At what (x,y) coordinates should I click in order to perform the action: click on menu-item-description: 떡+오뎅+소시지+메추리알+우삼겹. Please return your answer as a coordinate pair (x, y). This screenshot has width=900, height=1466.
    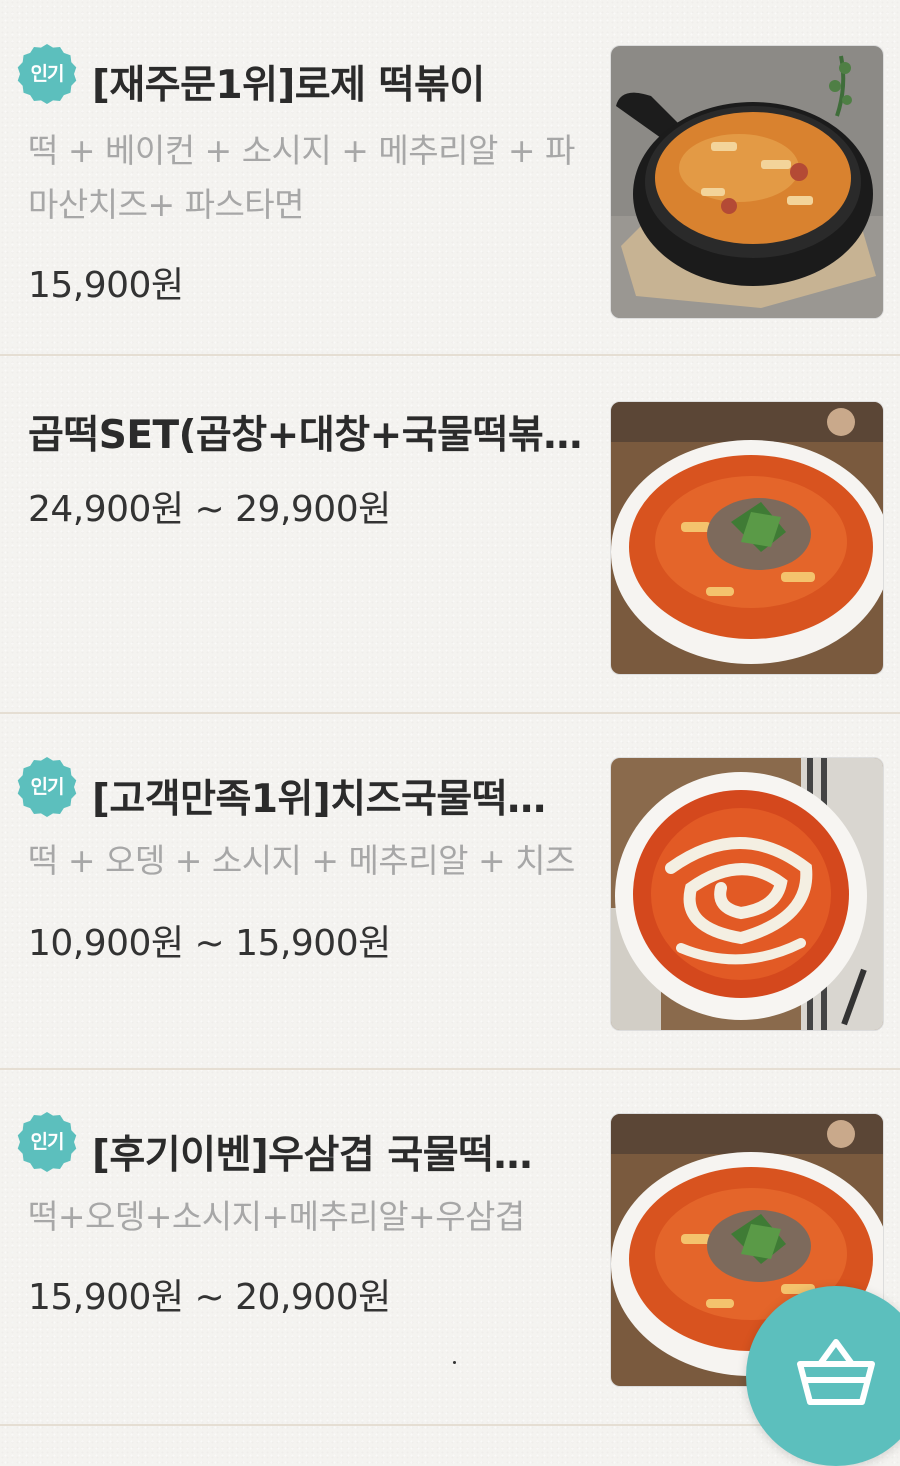
    Looking at the image, I should click on (276, 1216).